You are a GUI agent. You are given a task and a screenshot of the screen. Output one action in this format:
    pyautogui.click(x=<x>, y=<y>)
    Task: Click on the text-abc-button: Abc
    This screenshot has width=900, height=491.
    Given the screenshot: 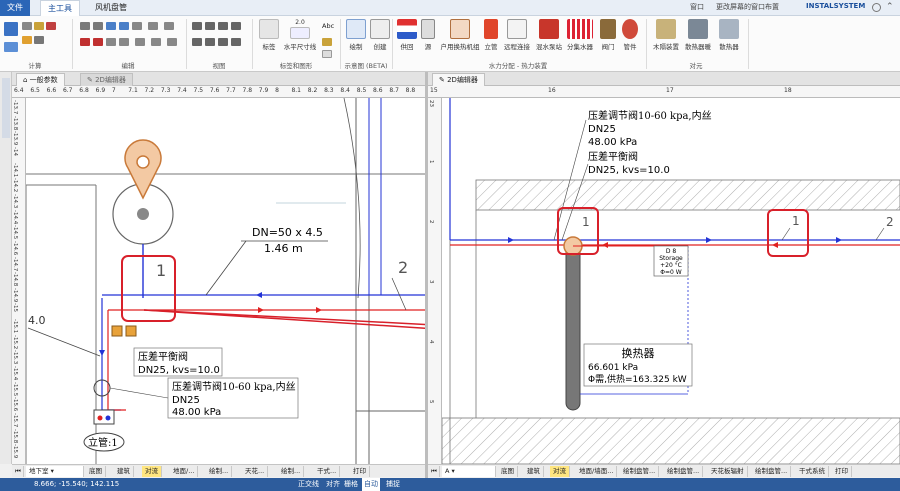 What is the action you would take?
    pyautogui.click(x=328, y=26)
    